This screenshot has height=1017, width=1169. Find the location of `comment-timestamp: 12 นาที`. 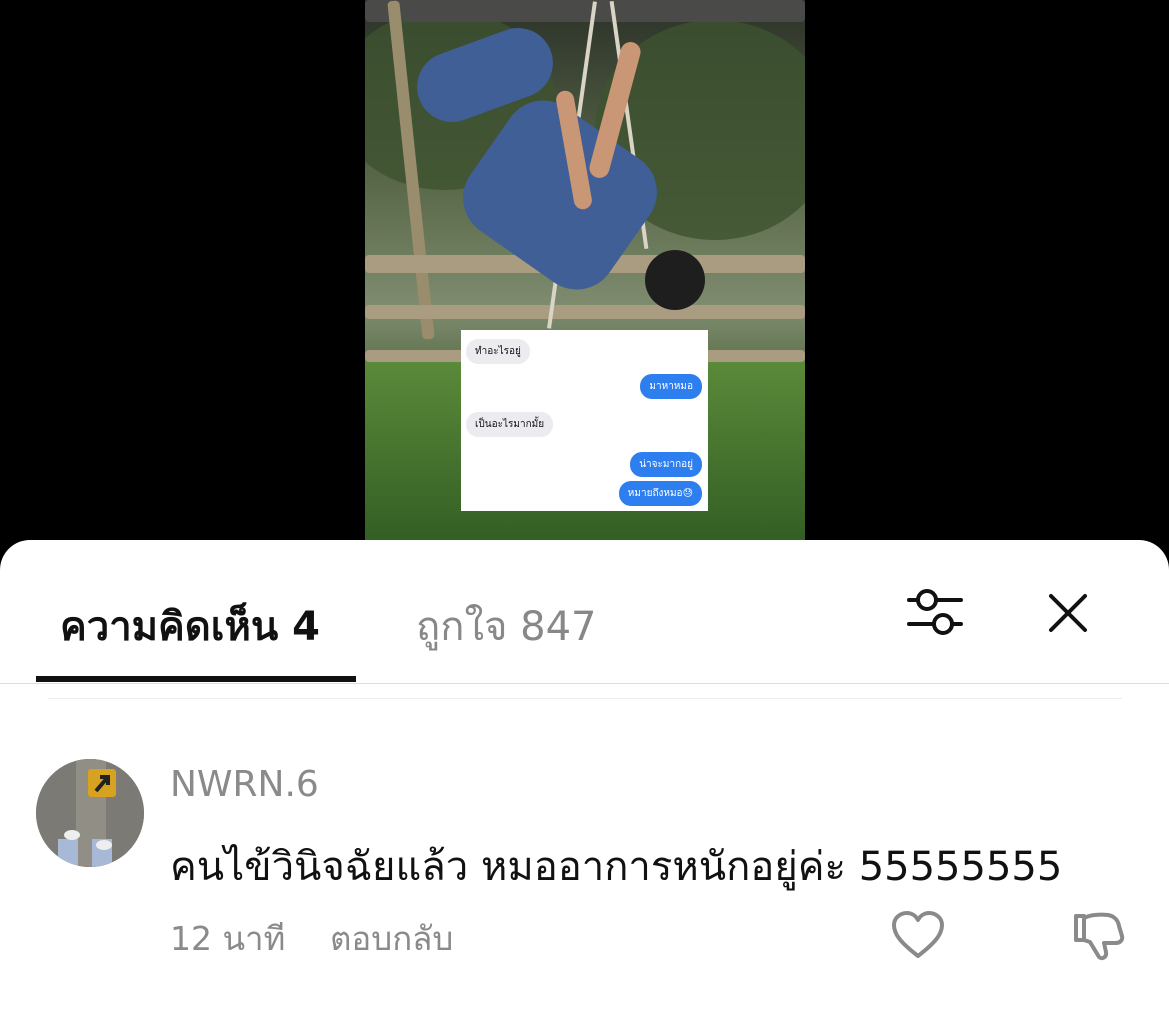

comment-timestamp: 12 นาที is located at coordinates (228, 938).